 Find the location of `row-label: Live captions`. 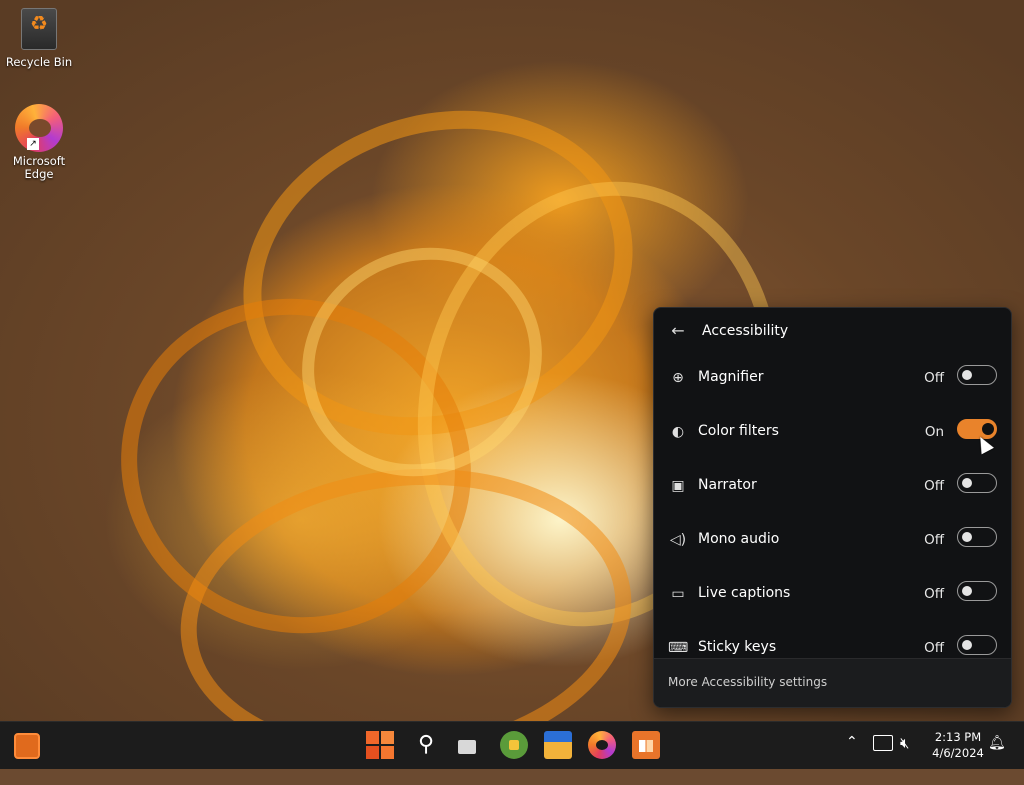

row-label: Live captions is located at coordinates (744, 593).